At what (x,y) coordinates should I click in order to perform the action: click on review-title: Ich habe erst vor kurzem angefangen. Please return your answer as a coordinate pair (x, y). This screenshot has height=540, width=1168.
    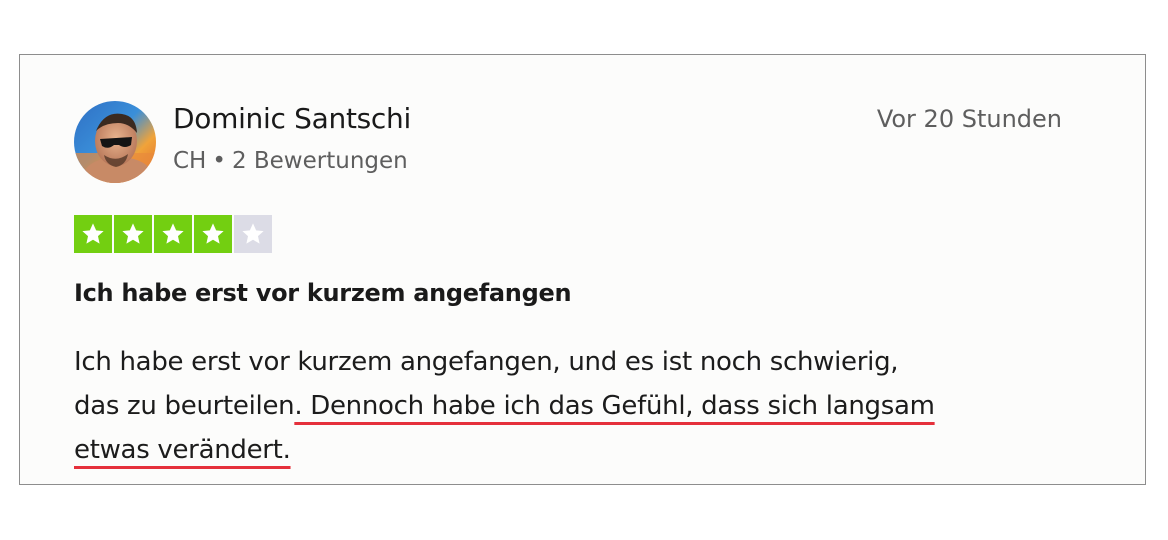
    Looking at the image, I should click on (323, 293).